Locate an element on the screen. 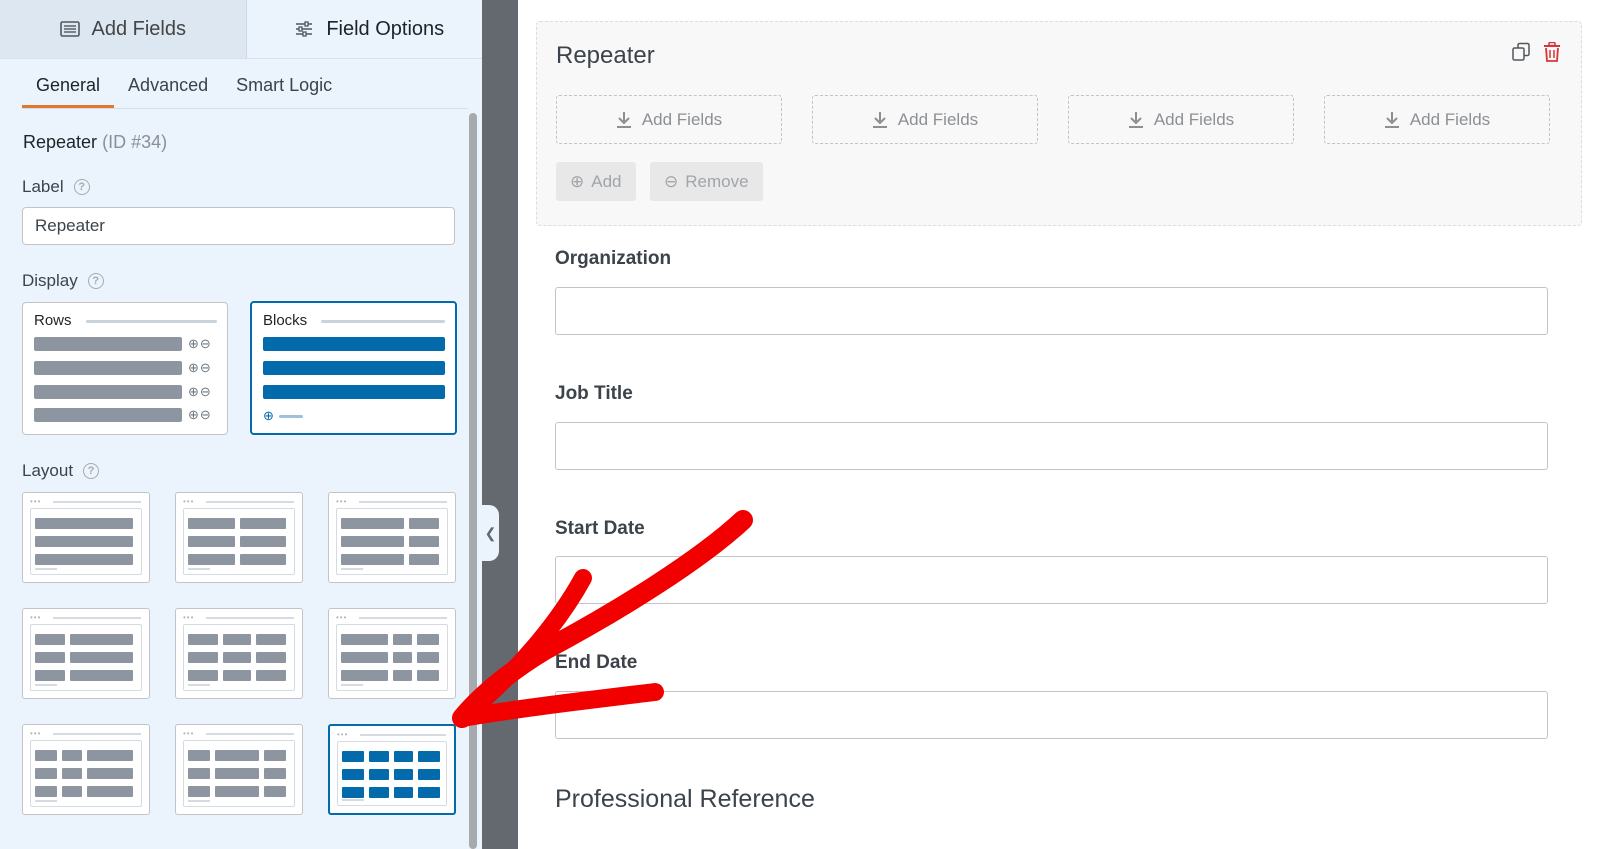 This screenshot has width=1600, height=849. duplicate-icon is located at coordinates (1521, 52).